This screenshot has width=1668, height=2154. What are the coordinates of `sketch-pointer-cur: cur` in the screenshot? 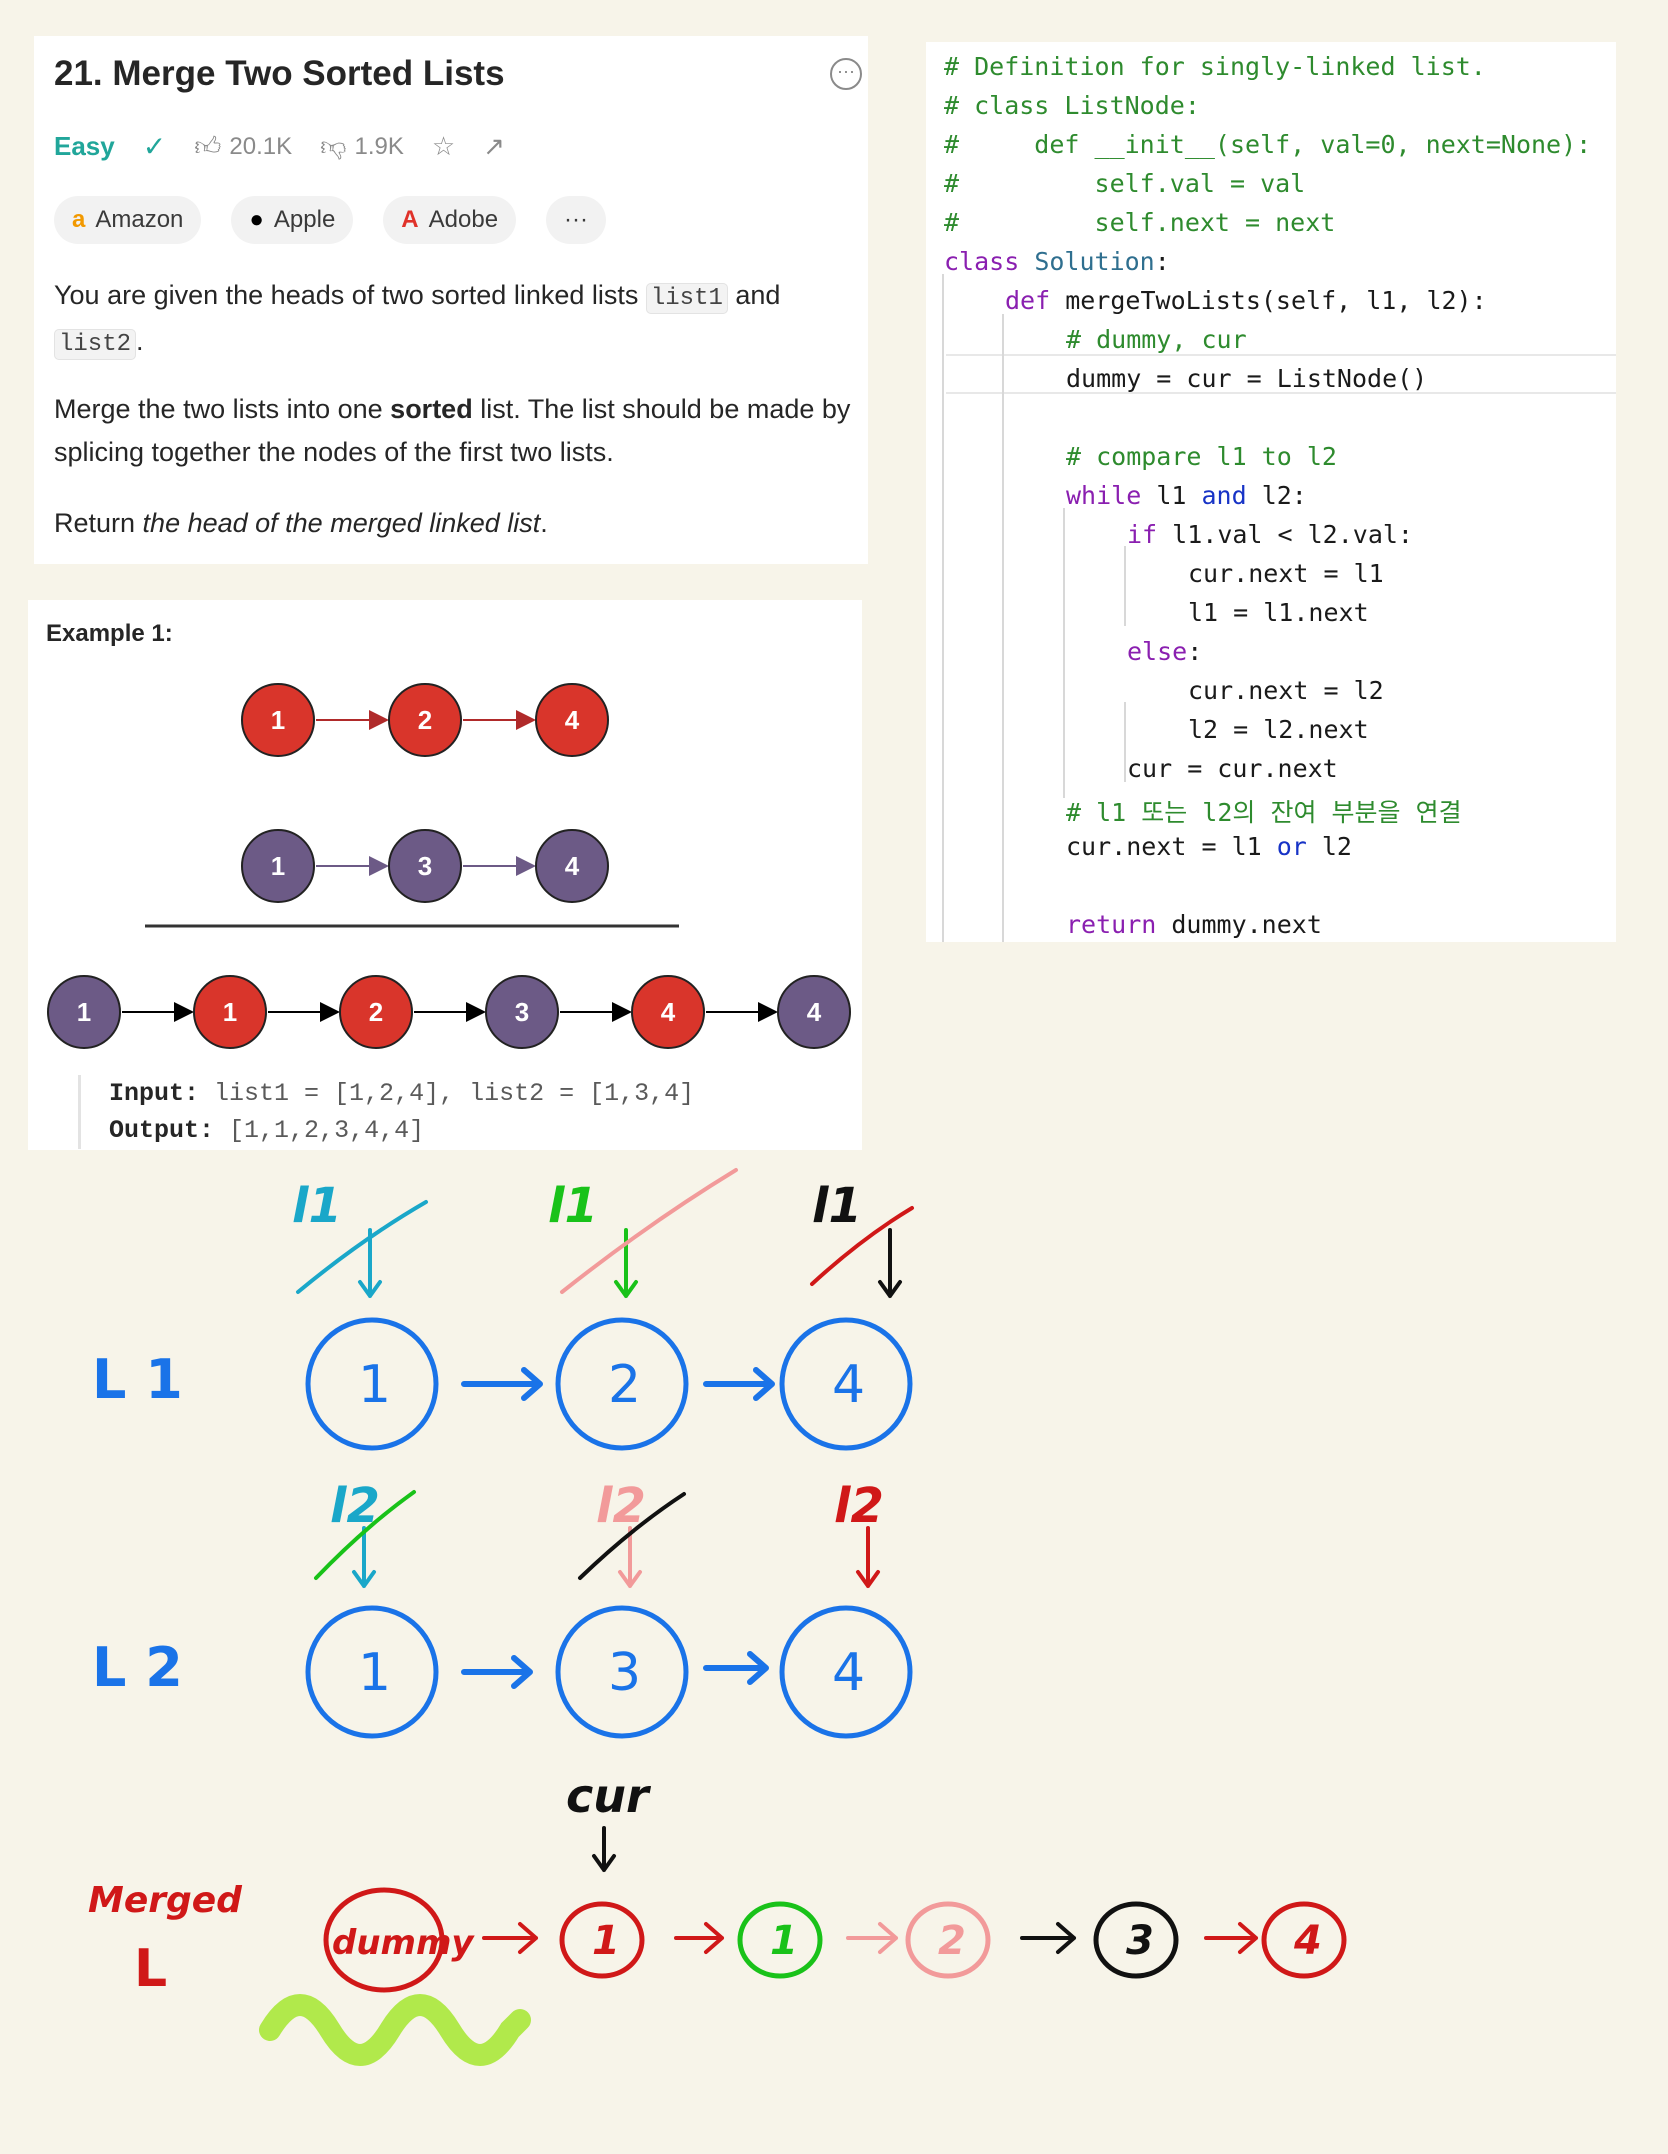 It's located at (609, 1796).